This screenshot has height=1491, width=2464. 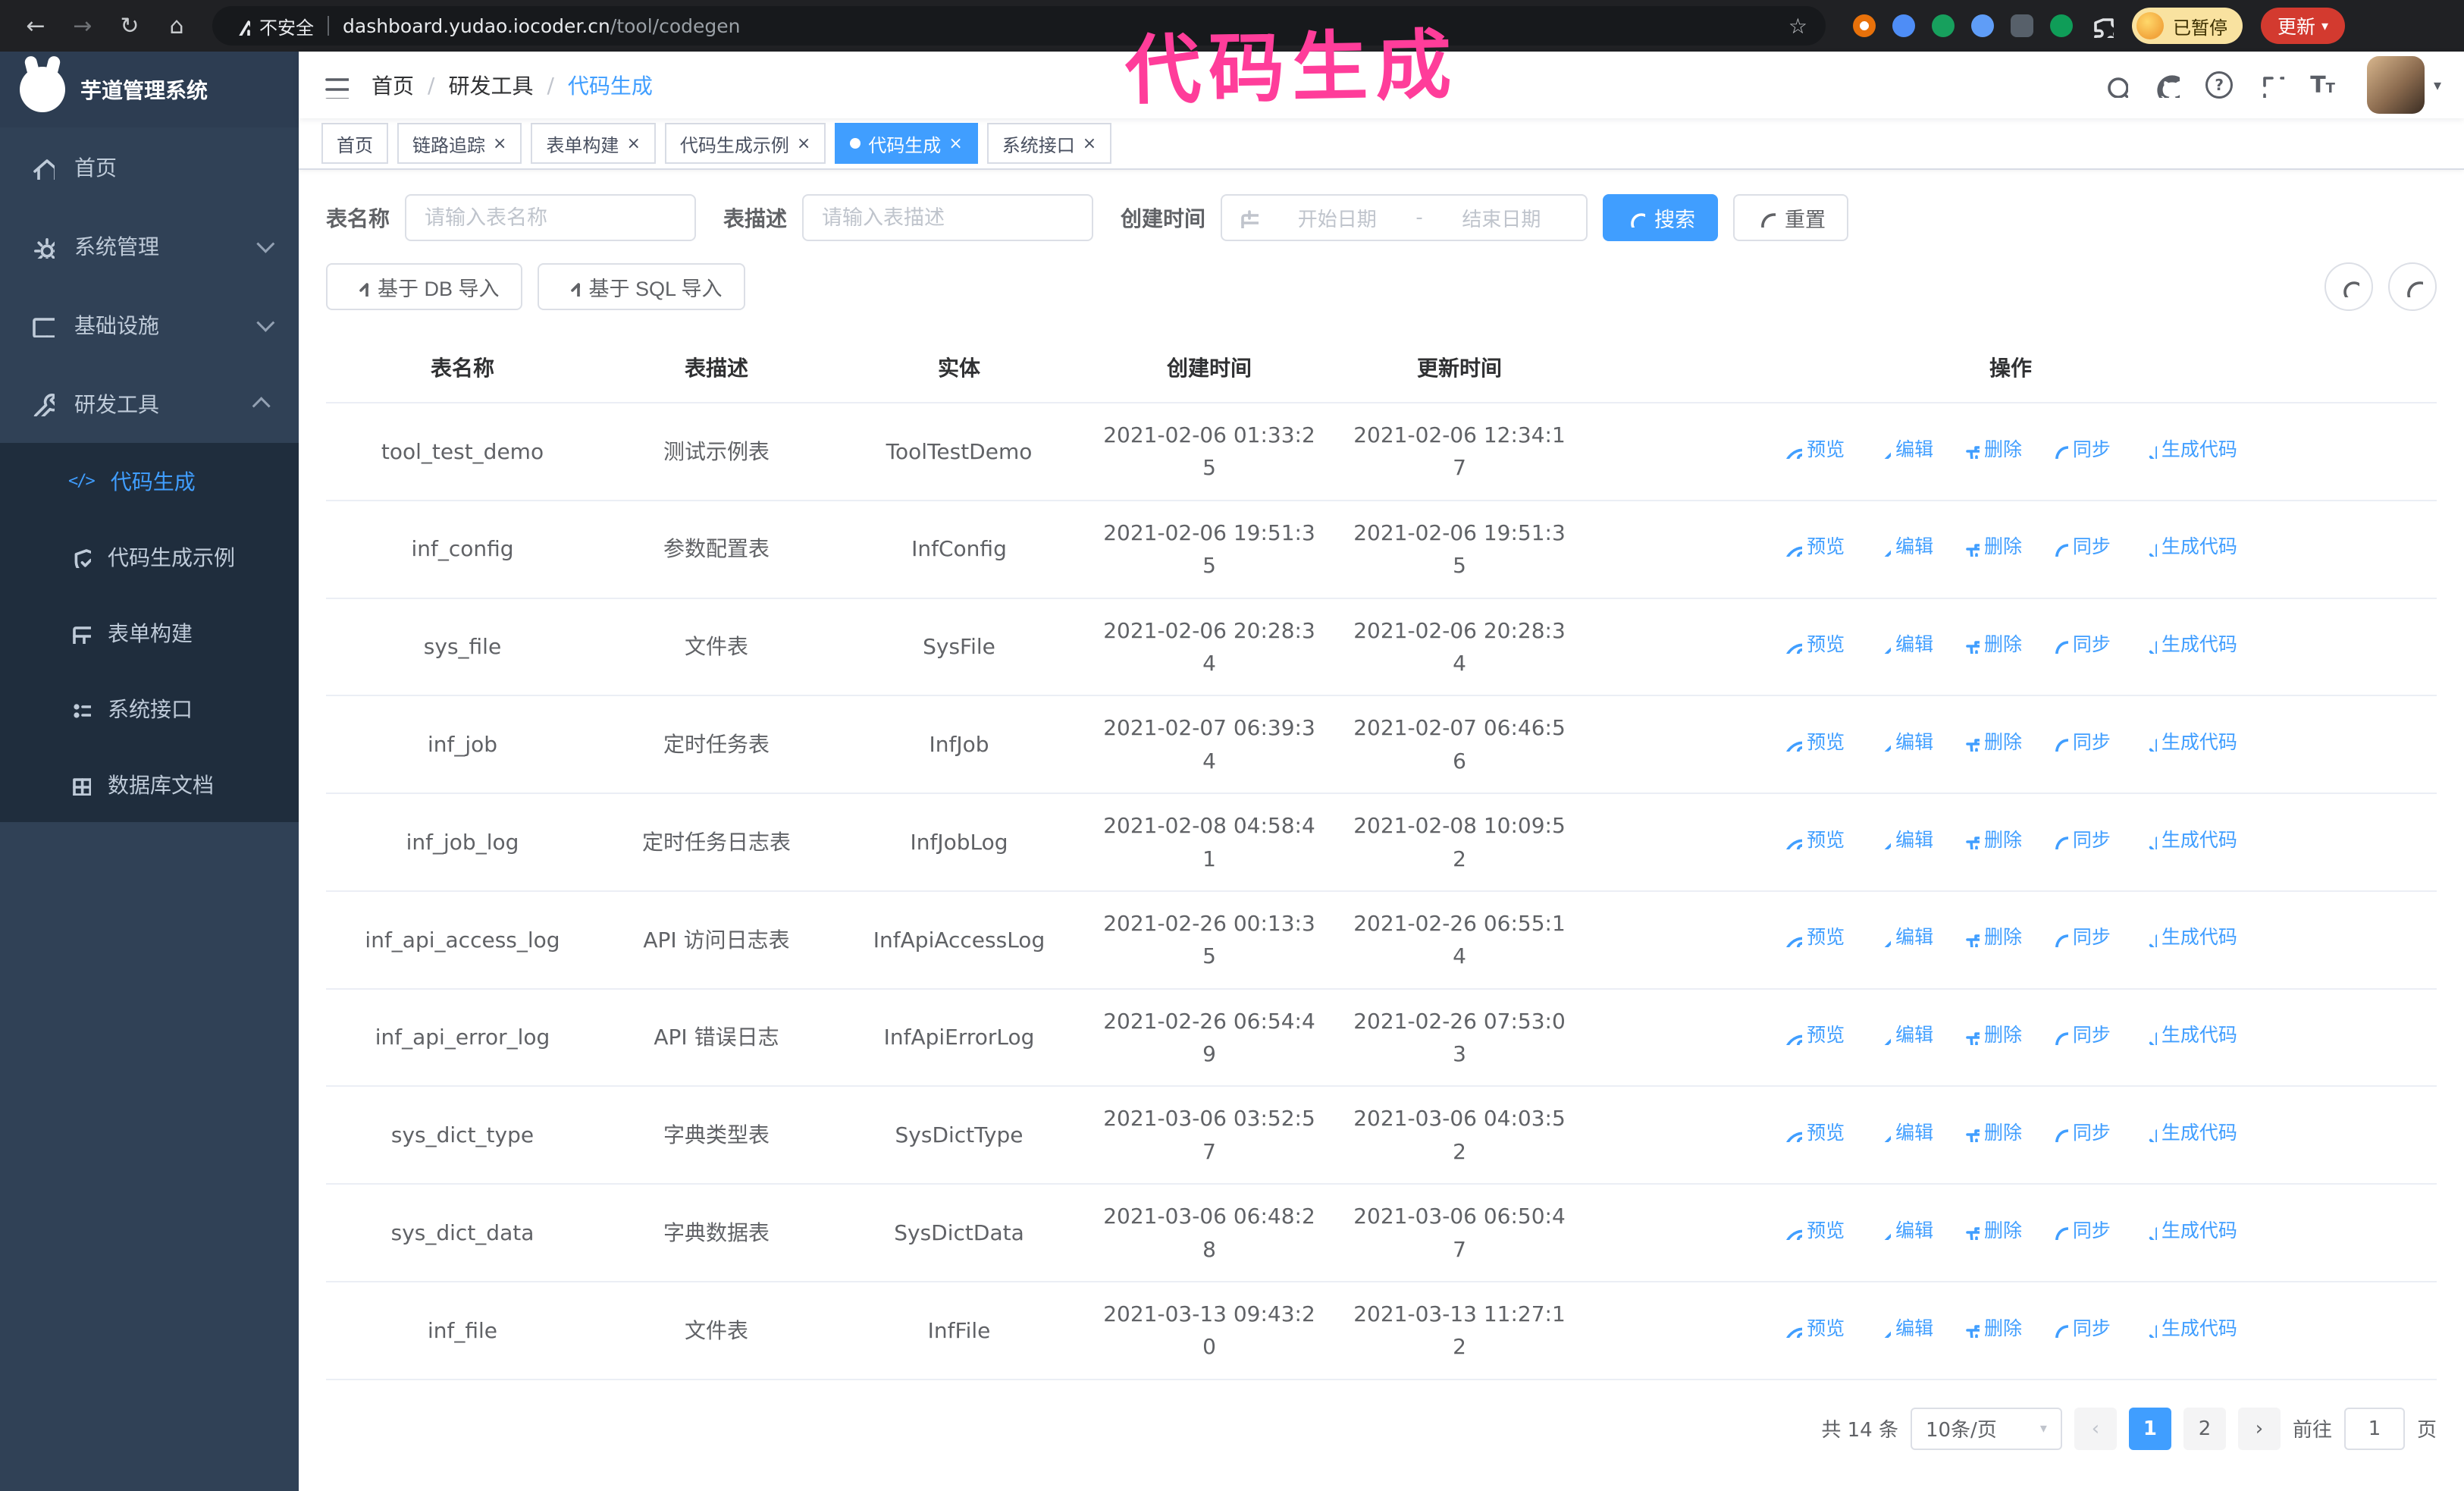 What do you see at coordinates (424, 286) in the screenshot?
I see `import-db-button: 基于 DB 导入` at bounding box center [424, 286].